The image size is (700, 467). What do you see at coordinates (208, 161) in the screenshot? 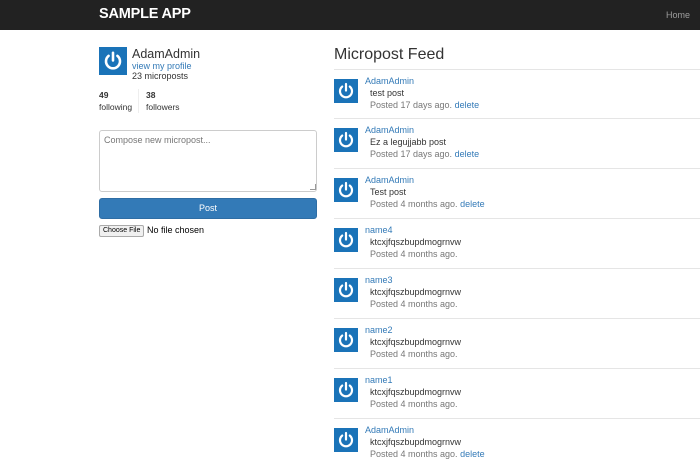
I see `micropost-input` at bounding box center [208, 161].